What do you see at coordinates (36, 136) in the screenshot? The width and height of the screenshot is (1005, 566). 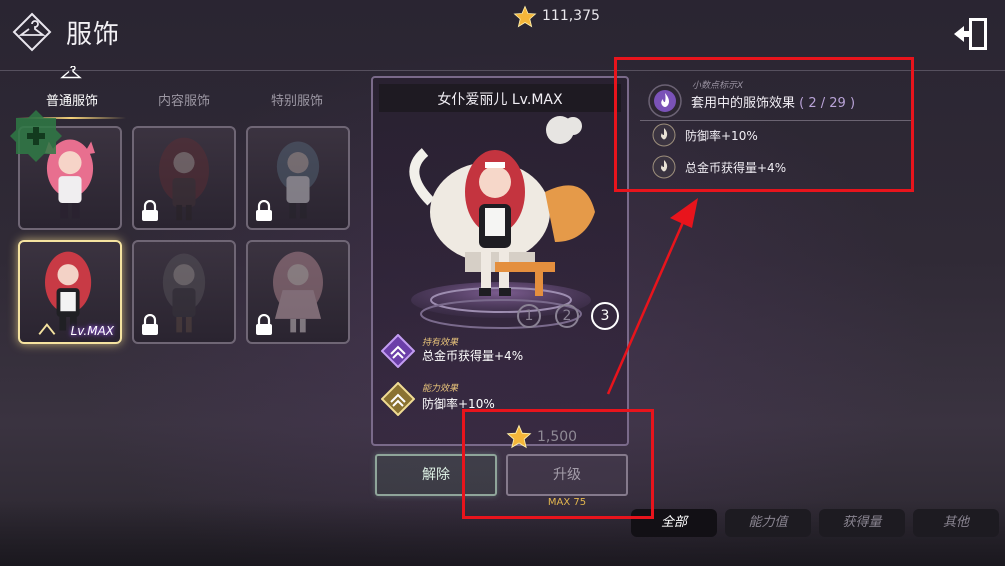 I see `add-badge-icon` at bounding box center [36, 136].